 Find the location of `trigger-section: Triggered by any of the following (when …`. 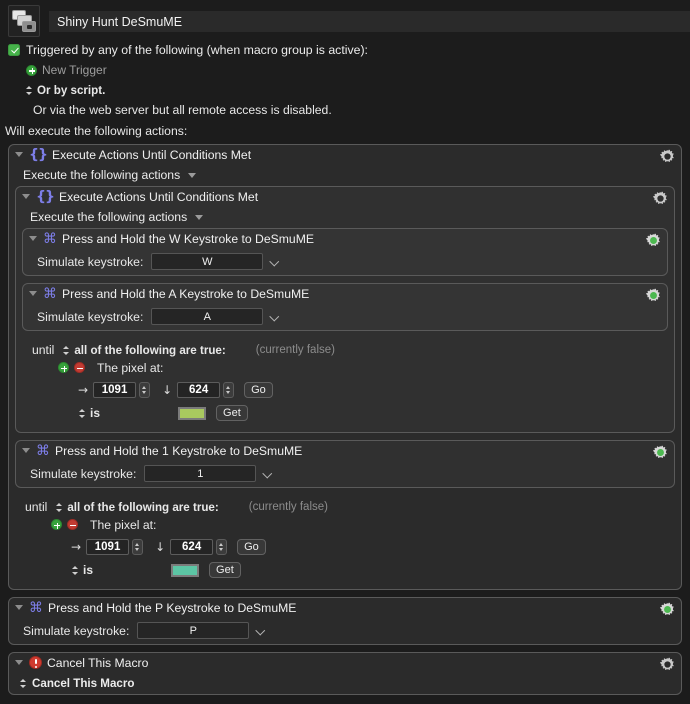

trigger-section: Triggered by any of the following (when … is located at coordinates (345, 88).